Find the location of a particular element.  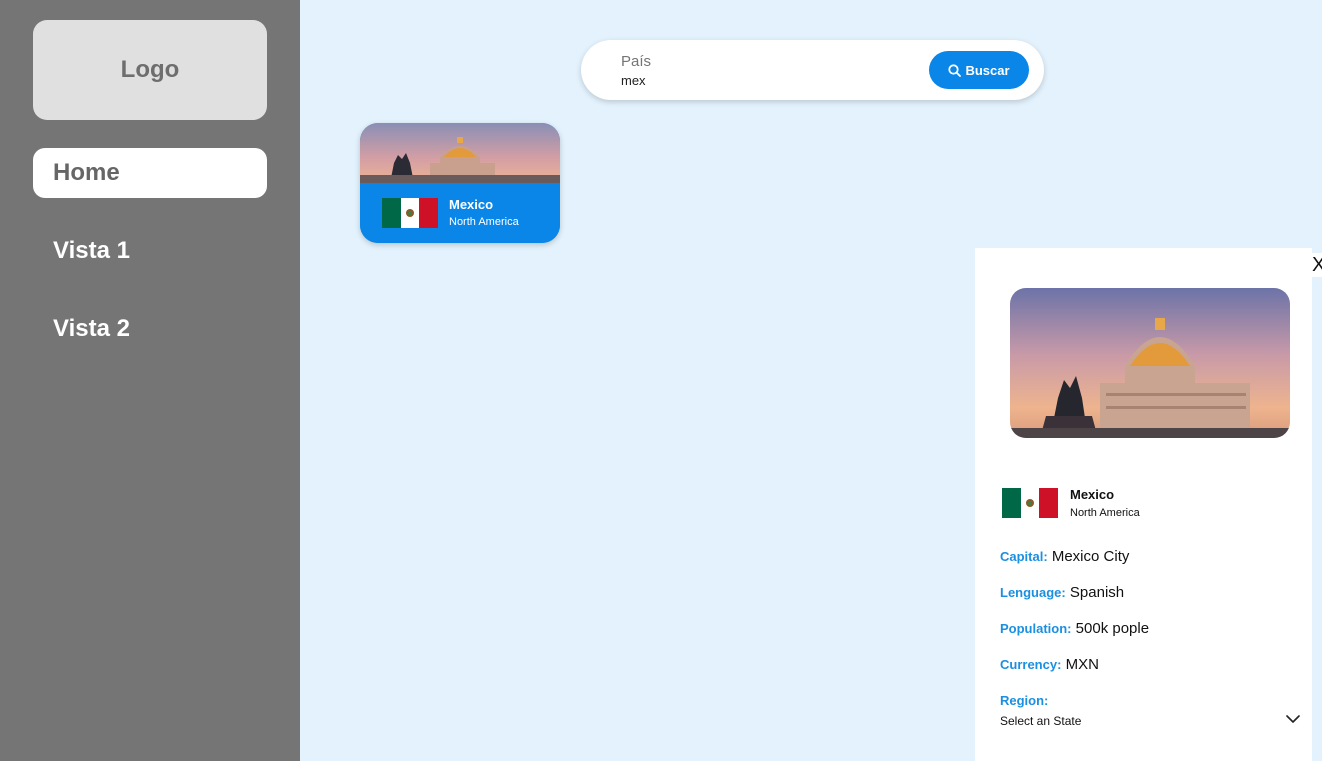

language-label: Lenguage: is located at coordinates (1033, 592).